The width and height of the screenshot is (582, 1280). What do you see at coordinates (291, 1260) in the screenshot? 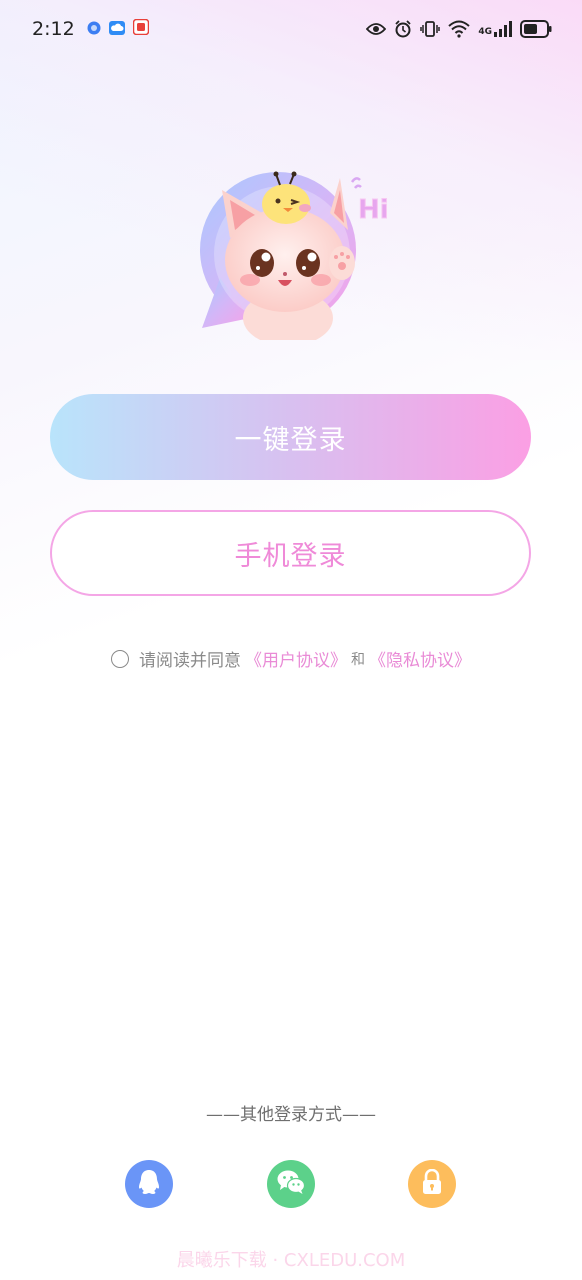
I see `watermark: 晨曦乐下载 · CXLEDU.COM` at bounding box center [291, 1260].